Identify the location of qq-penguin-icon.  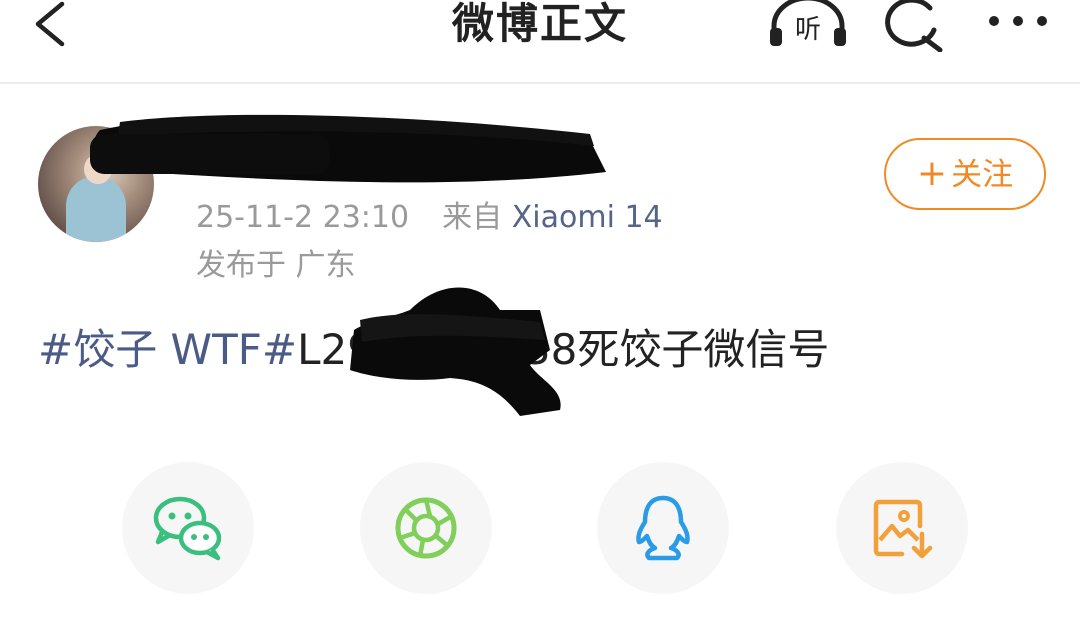
(663, 528).